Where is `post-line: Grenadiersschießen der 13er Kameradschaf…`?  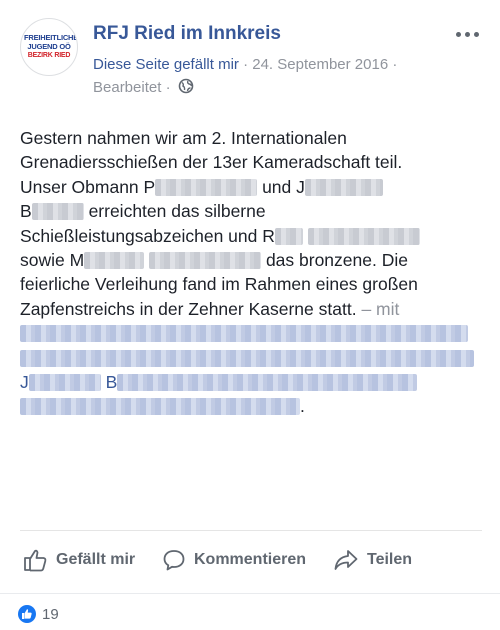
post-line: Grenadiersschießen der 13er Kameradschaf… is located at coordinates (211, 162).